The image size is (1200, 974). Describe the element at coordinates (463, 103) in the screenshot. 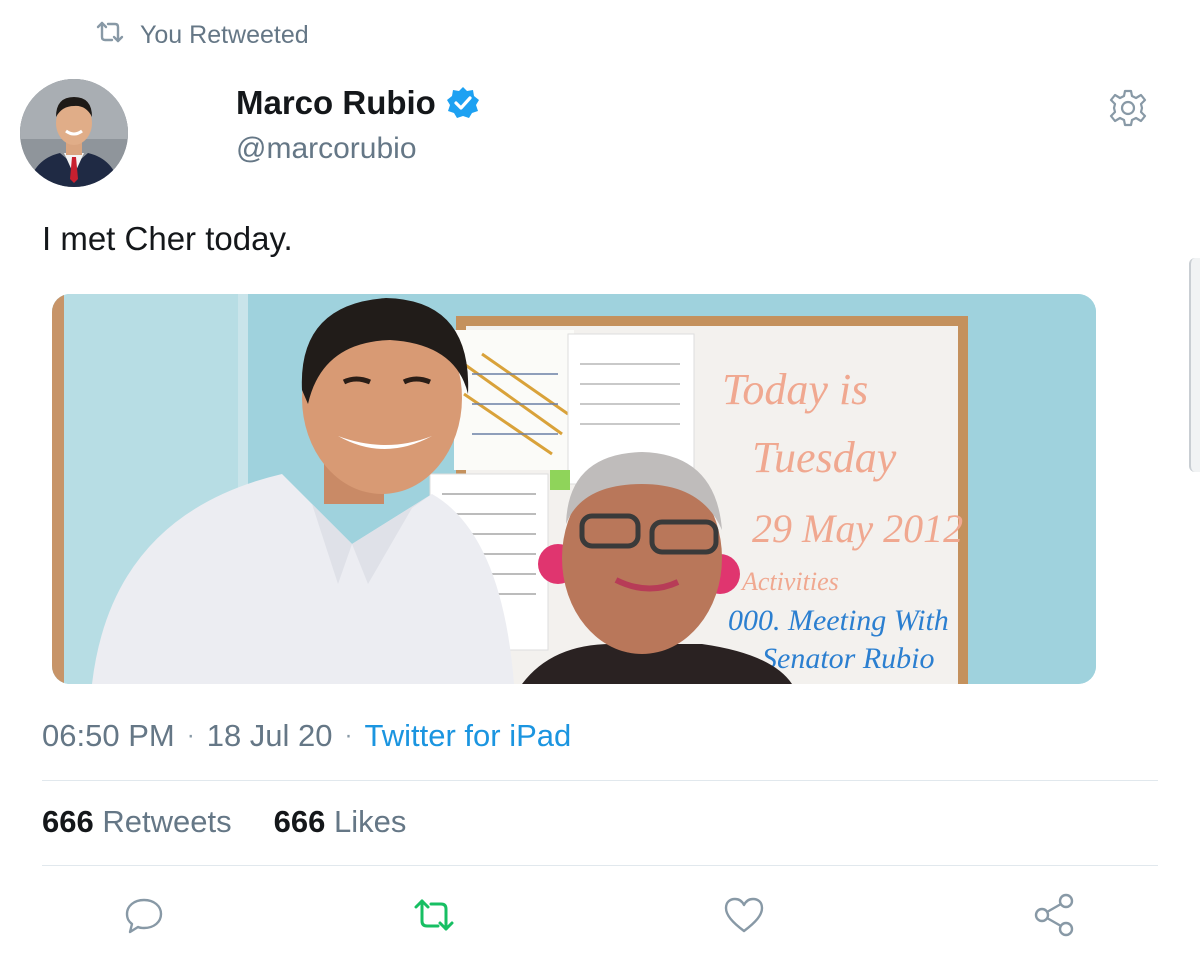

I see `verified-badge-icon` at that location.